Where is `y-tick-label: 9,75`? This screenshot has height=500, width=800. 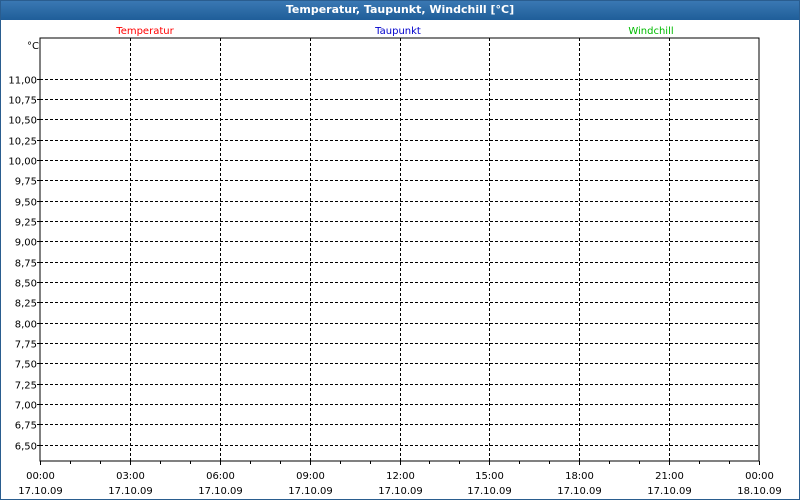
y-tick-label: 9,75 is located at coordinates (26, 182).